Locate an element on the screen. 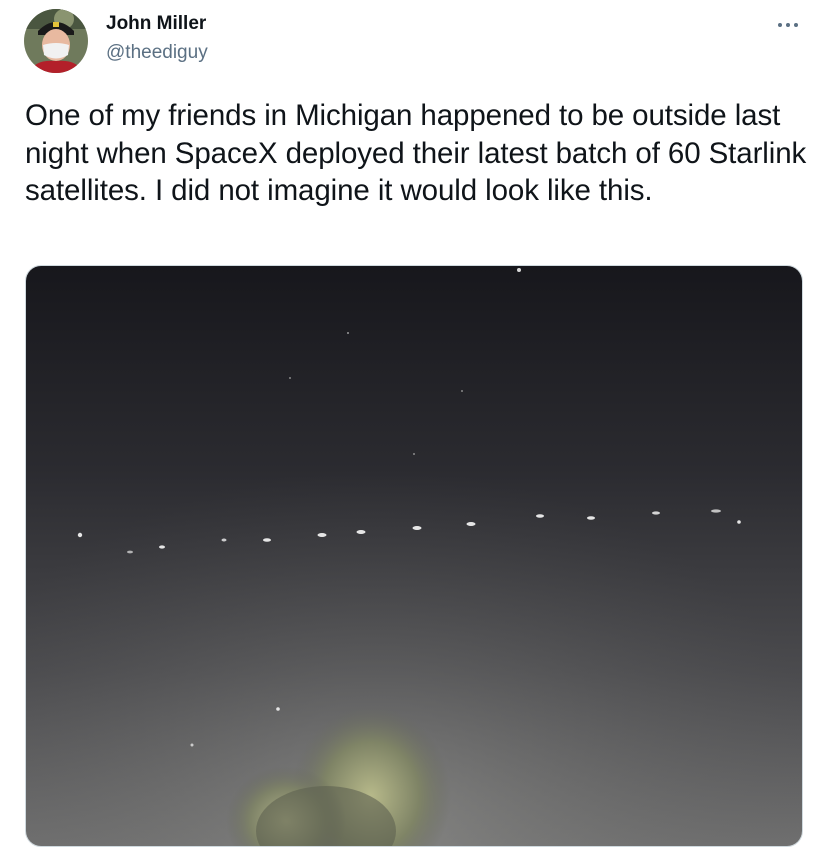  more-options-button is located at coordinates (788, 24).